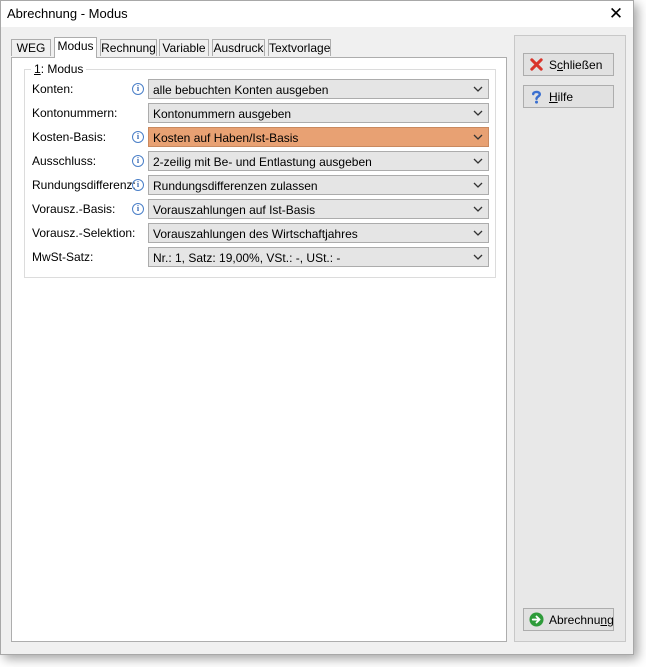 Image resolution: width=646 pixels, height=667 pixels. I want to click on question-icon, so click(537, 97).